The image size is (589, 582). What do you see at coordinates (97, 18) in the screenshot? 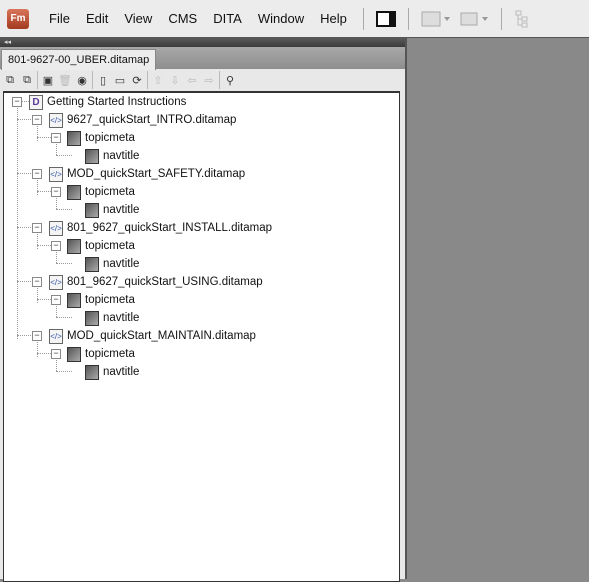
I see `menu-edit: Edit` at bounding box center [97, 18].